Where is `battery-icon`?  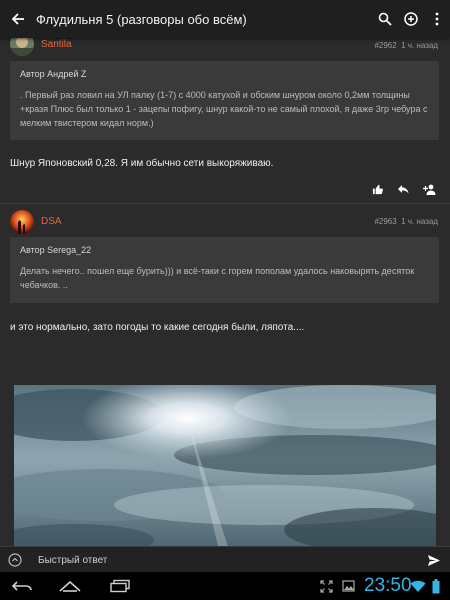
battery-icon is located at coordinates (436, 586).